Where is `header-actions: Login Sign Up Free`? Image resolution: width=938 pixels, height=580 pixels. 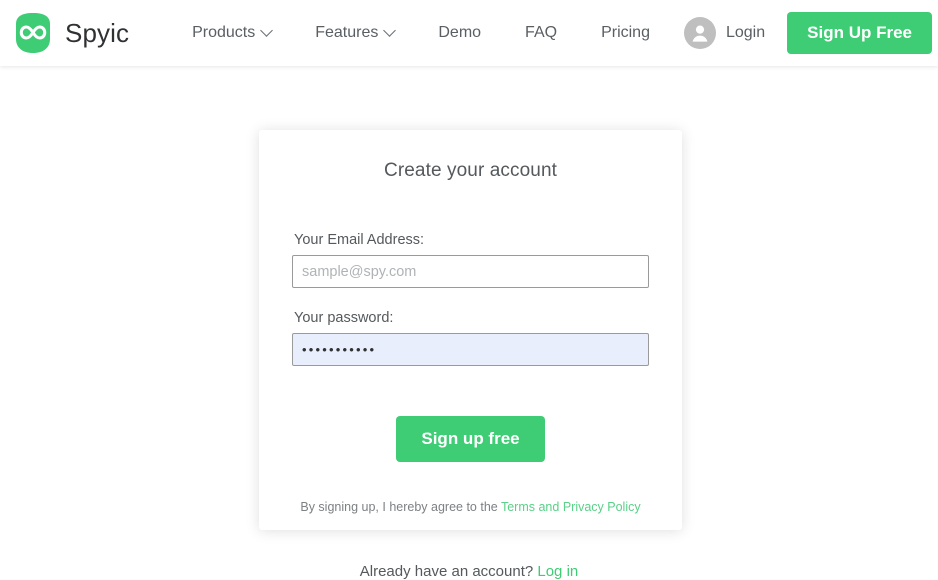
header-actions: Login Sign Up Free is located at coordinates (810, 33).